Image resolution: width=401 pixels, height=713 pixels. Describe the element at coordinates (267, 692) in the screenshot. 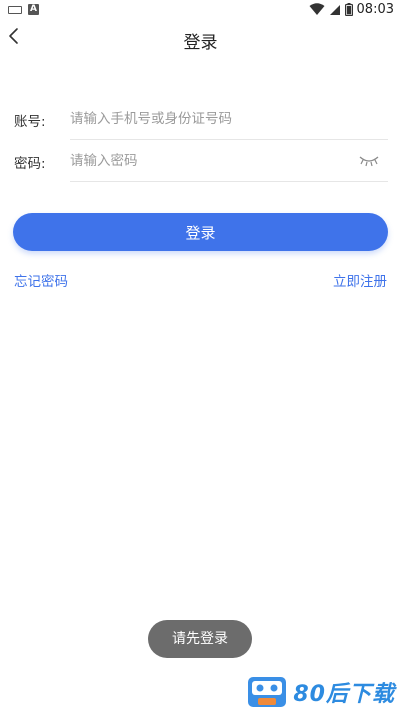

I see `cassette-logo-icon` at that location.